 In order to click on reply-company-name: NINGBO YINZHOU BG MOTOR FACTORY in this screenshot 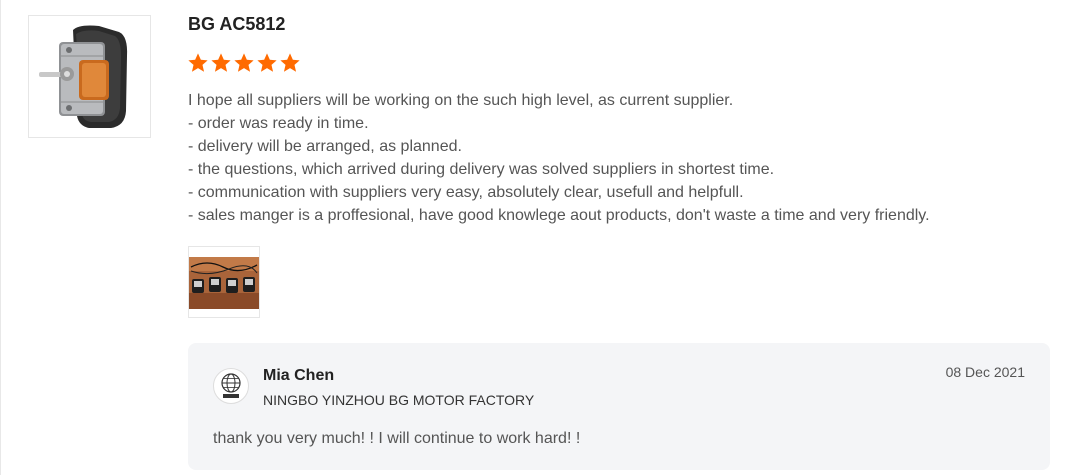, I will do `click(398, 400)`.